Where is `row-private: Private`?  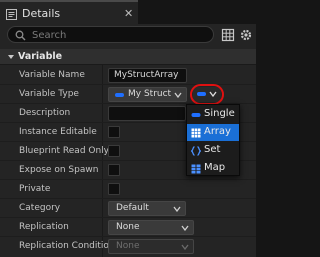 row-private: Private is located at coordinates (128, 189).